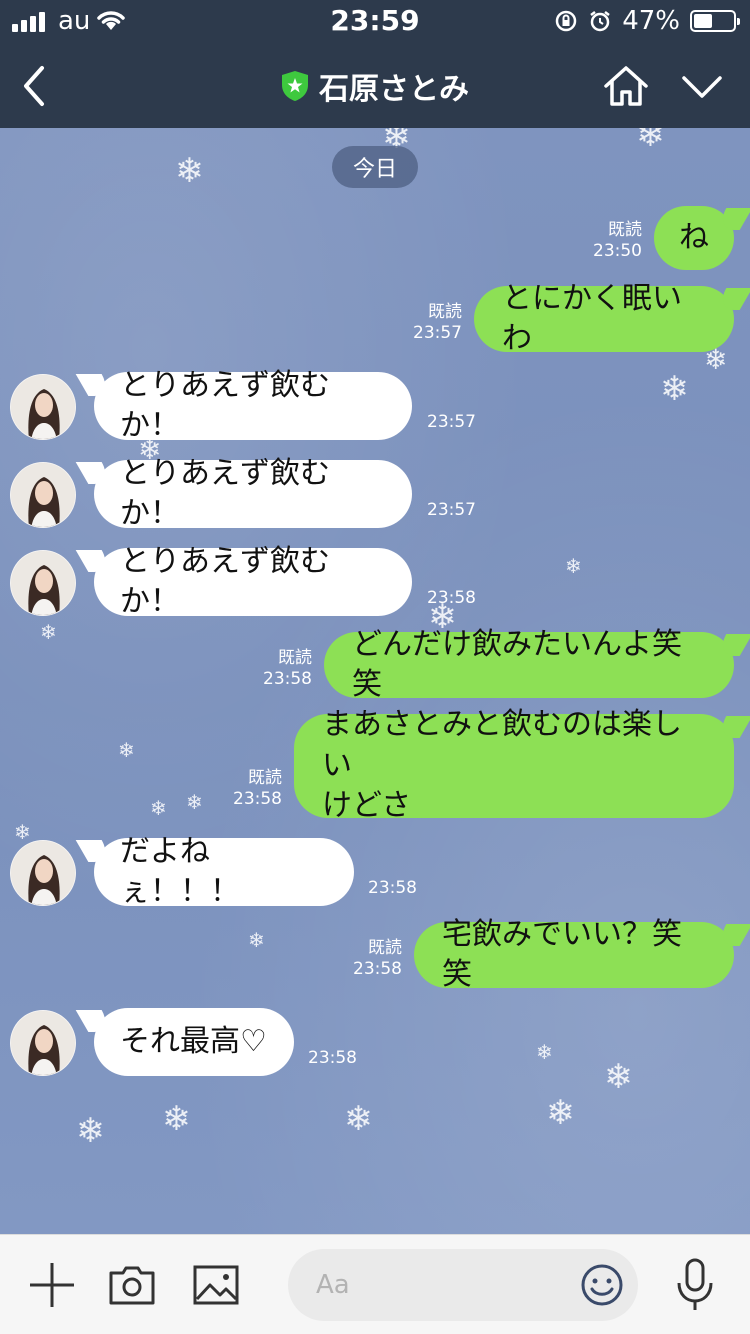 The width and height of the screenshot is (750, 1334). I want to click on message-meta: 既読 23:50, so click(611, 241).